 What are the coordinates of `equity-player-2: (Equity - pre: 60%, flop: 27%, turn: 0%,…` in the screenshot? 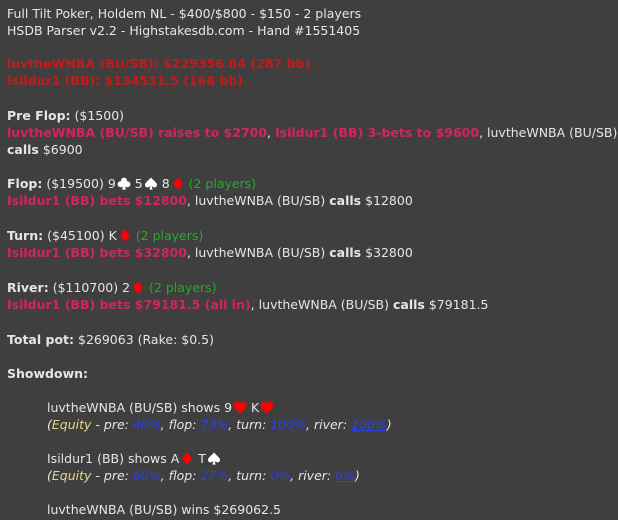 It's located at (203, 475).